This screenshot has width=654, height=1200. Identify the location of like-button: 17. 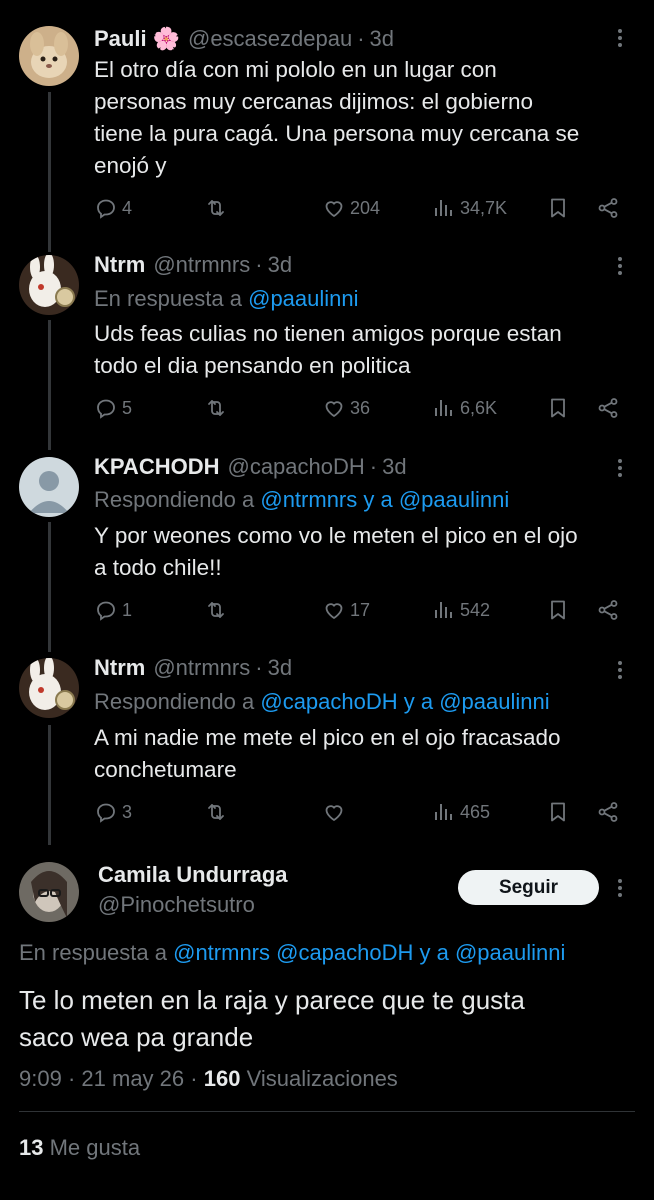
(346, 610).